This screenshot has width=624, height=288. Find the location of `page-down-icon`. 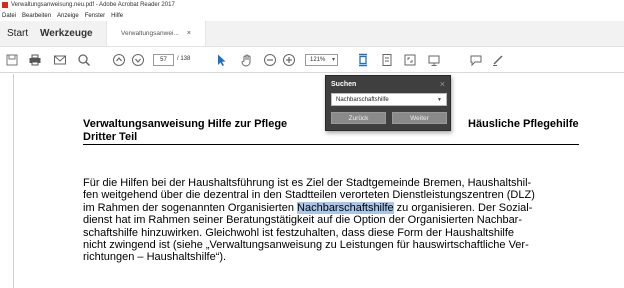

page-down-icon is located at coordinates (138, 60).